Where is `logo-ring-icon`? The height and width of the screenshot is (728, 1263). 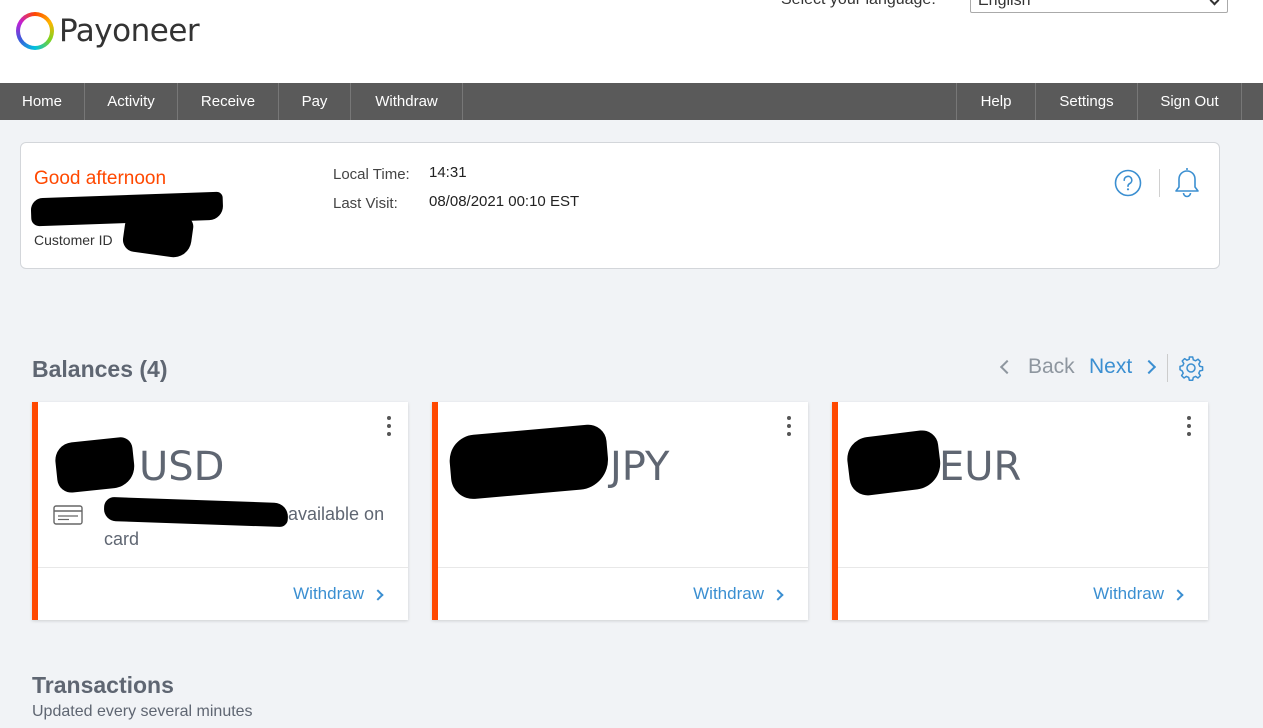
logo-ring-icon is located at coordinates (35, 31).